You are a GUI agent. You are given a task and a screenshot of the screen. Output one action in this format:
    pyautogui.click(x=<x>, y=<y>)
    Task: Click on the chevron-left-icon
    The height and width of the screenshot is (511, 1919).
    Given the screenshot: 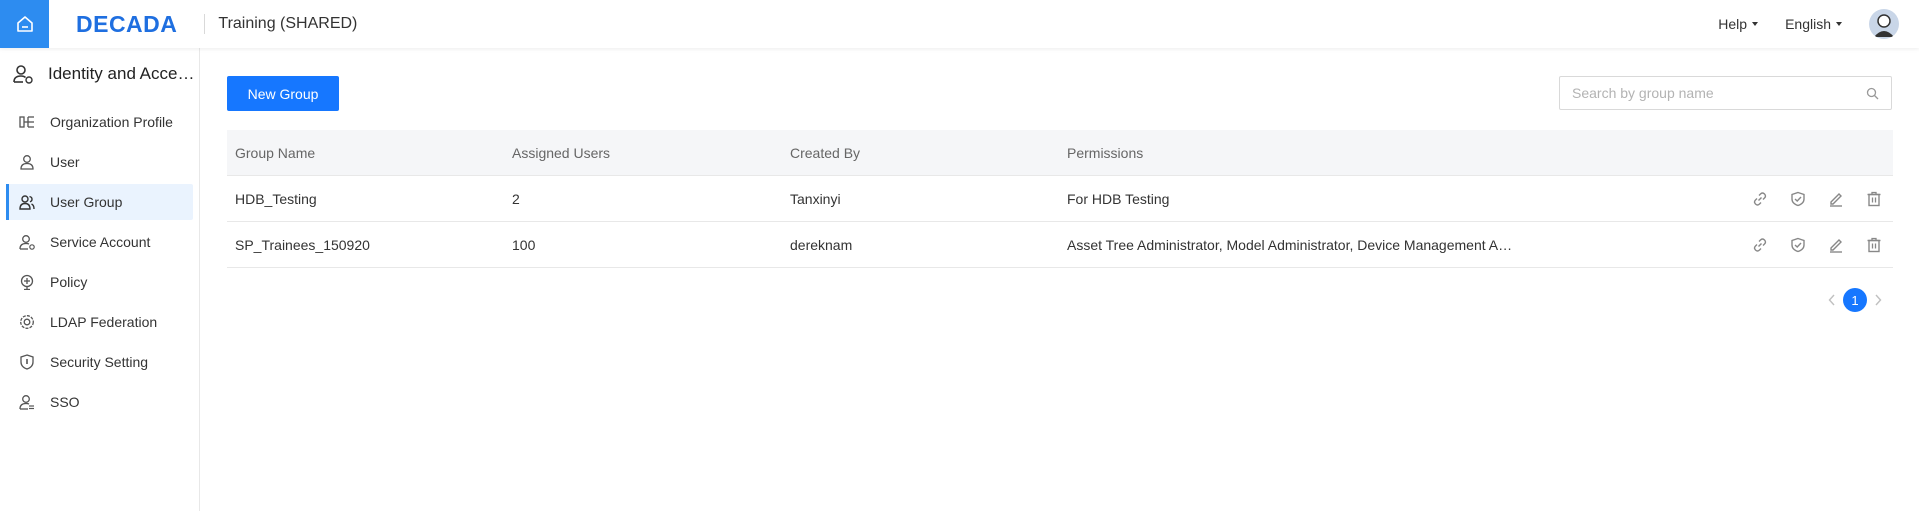 What is the action you would take?
    pyautogui.click(x=1832, y=300)
    